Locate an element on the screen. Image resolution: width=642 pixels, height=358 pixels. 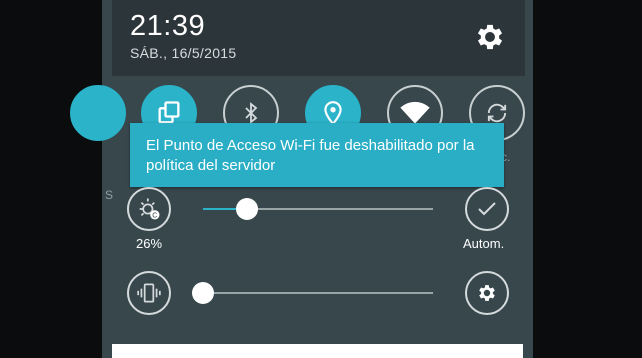
clock-date: SÁB., 16/5/2015 is located at coordinates (183, 53).